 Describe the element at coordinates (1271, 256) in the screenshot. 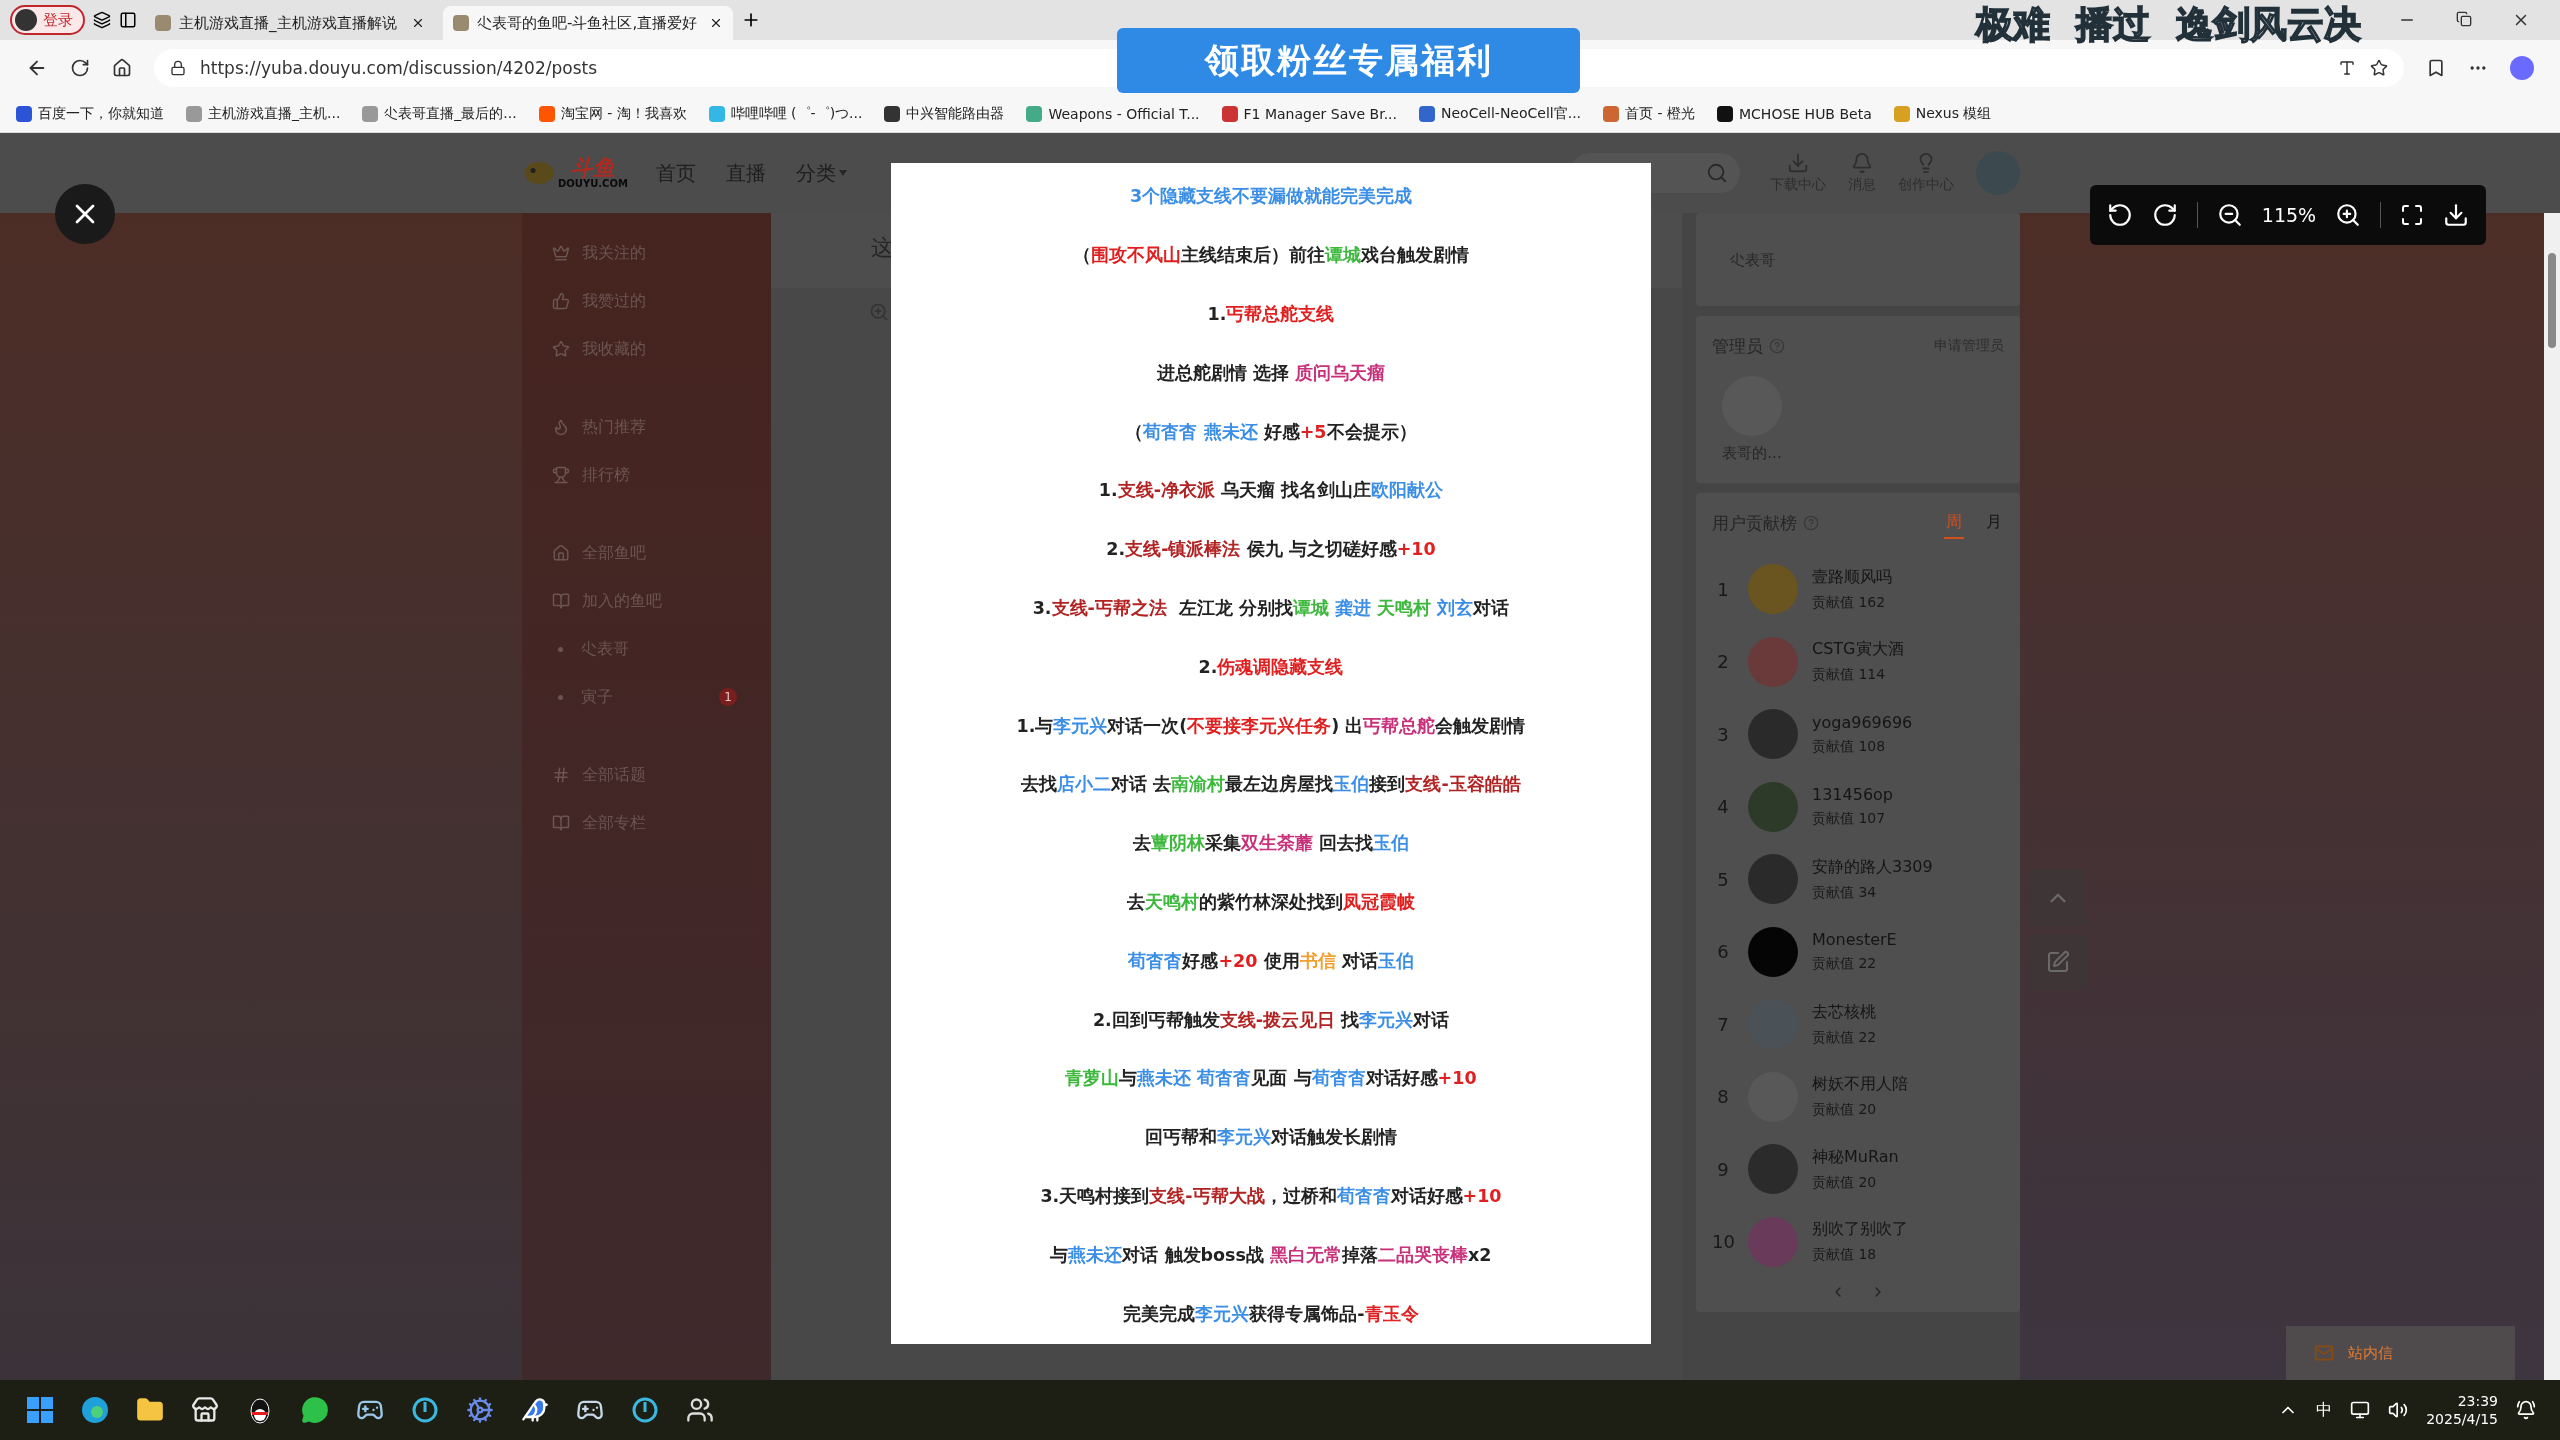

I see `guide-line: （围攻不风山主线结束后）前往谭城戏台触发剧情` at that location.